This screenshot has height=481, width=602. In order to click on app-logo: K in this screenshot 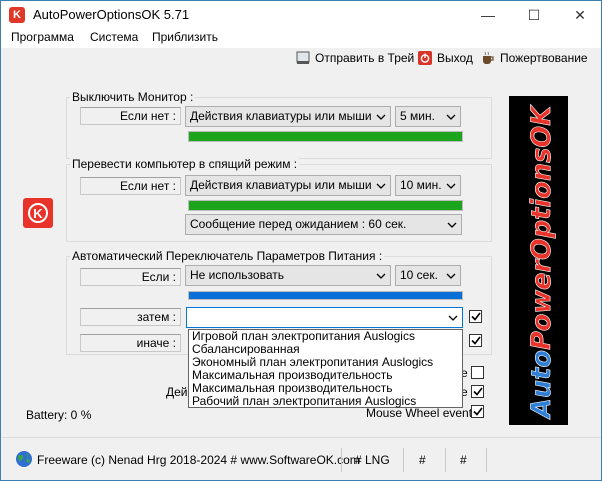, I will do `click(38, 213)`.